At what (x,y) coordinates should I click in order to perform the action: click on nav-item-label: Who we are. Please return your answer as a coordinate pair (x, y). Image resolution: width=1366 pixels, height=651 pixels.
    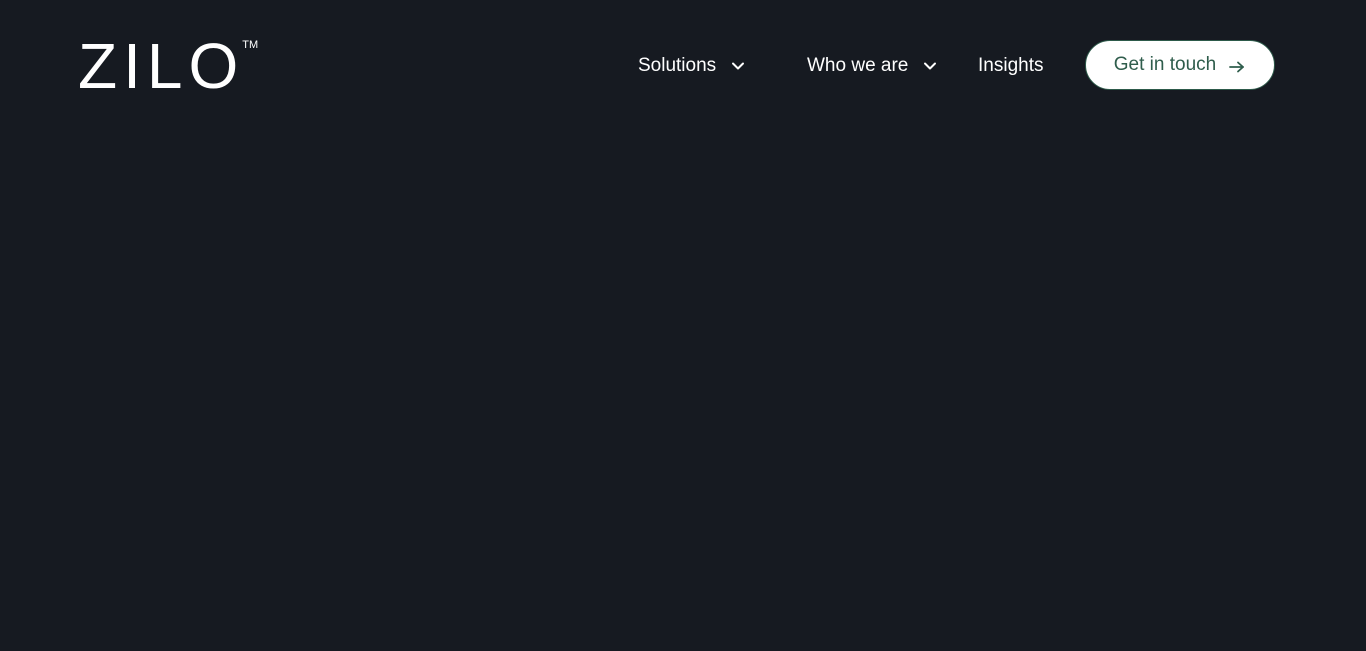
    Looking at the image, I should click on (858, 65).